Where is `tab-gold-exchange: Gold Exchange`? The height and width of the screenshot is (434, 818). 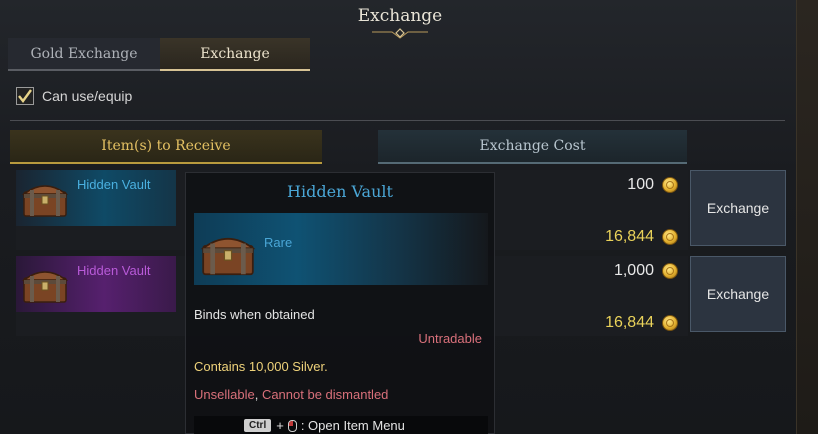 tab-gold-exchange: Gold Exchange is located at coordinates (84, 54).